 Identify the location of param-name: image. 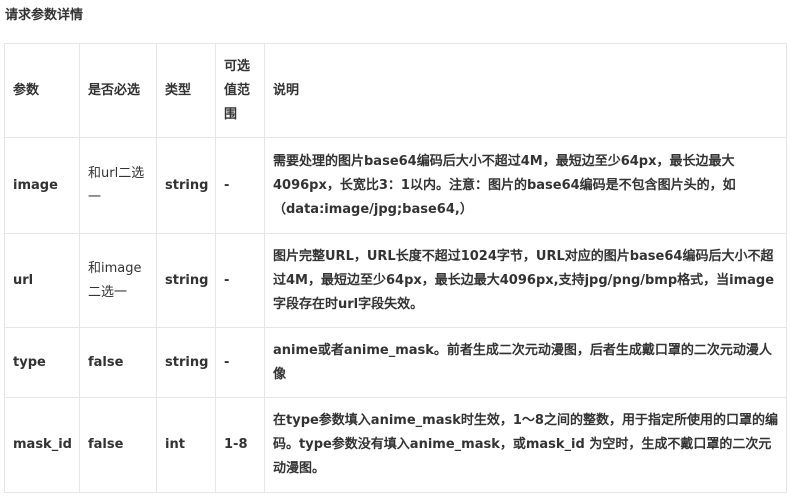
(42, 185).